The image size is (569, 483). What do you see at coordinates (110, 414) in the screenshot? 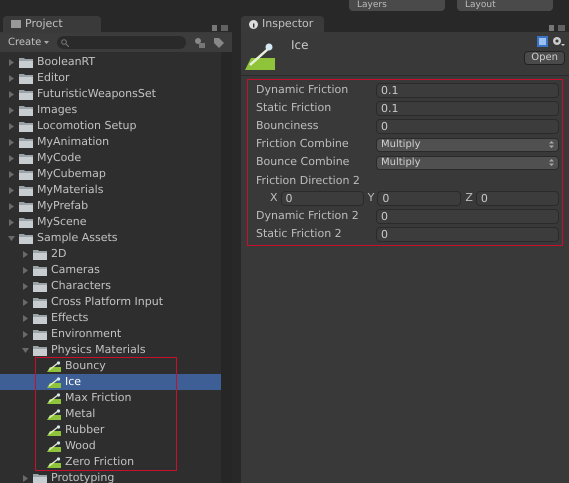
I see `tree-item: Metal` at bounding box center [110, 414].